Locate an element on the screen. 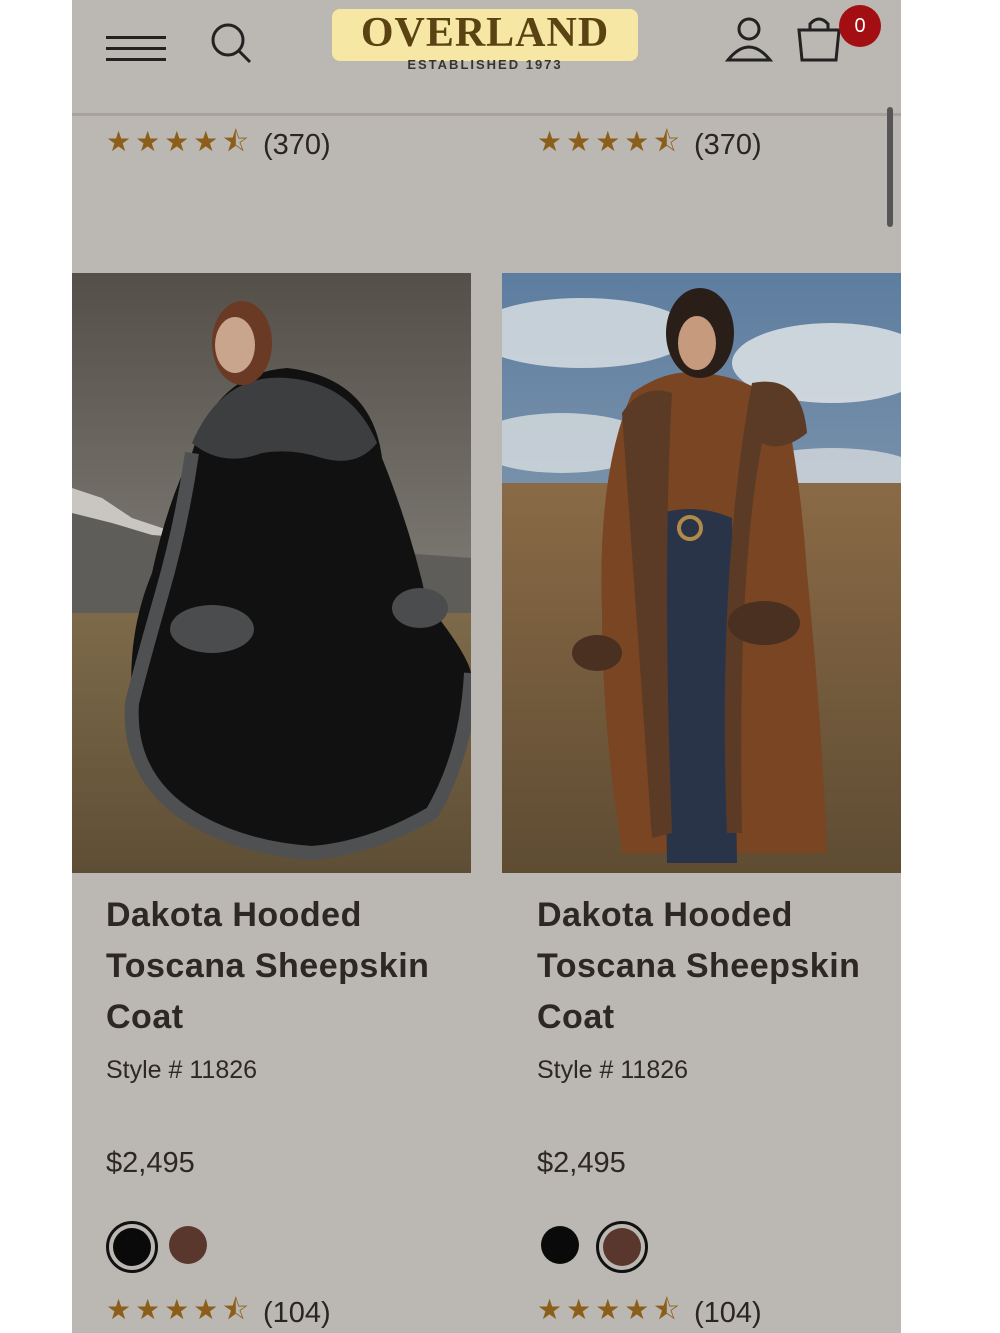  overland-logo: OVERLAND is located at coordinates (485, 35).